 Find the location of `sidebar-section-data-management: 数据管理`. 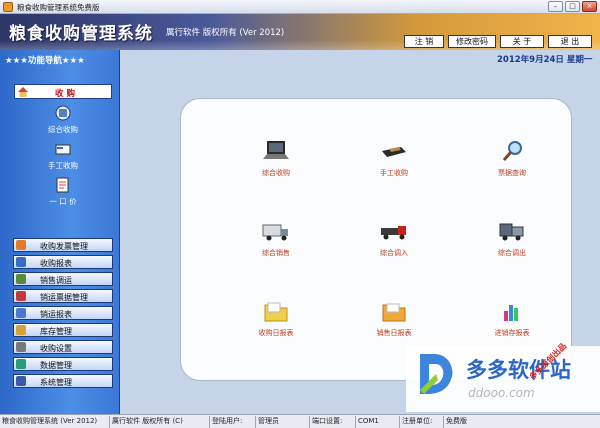

sidebar-section-data-management: 数据管理 is located at coordinates (63, 364).